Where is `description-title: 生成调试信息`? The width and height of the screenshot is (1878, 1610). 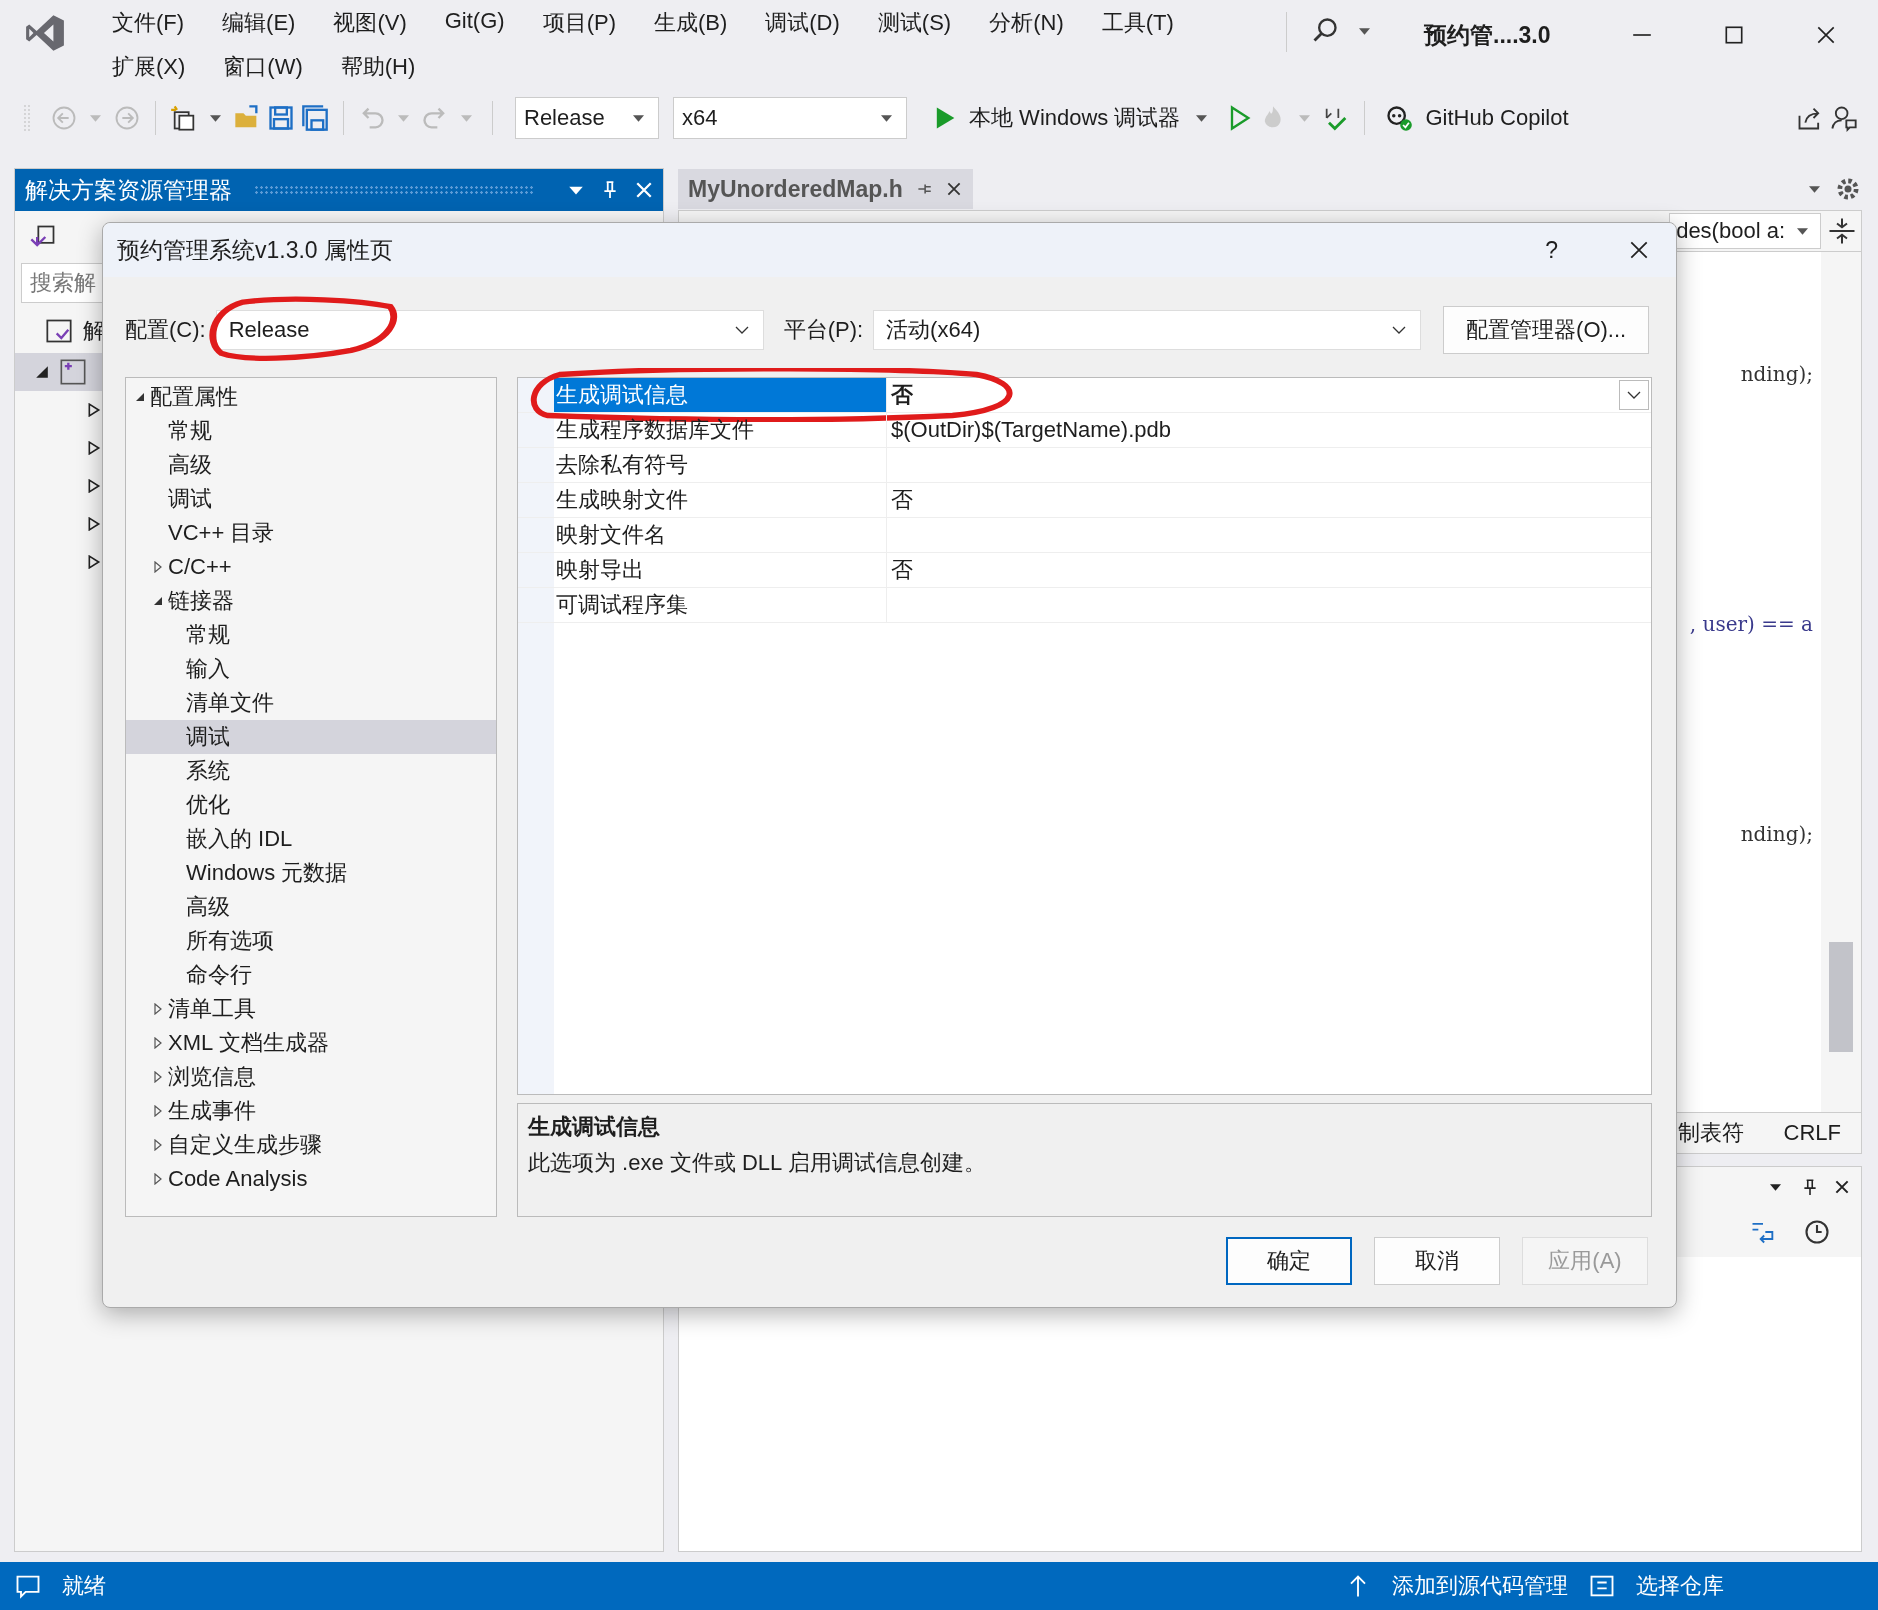
description-title: 生成调试信息 is located at coordinates (594, 1127).